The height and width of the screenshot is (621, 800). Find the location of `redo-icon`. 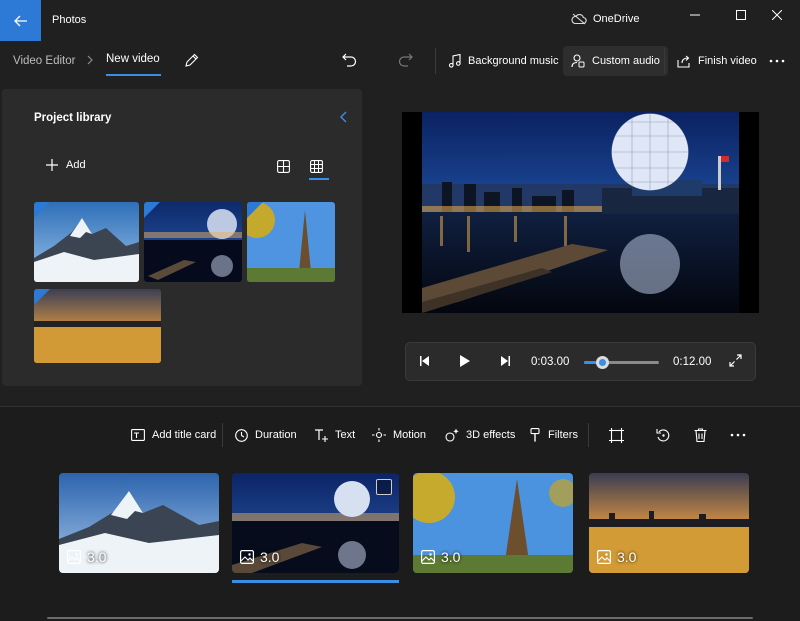

redo-icon is located at coordinates (405, 60).